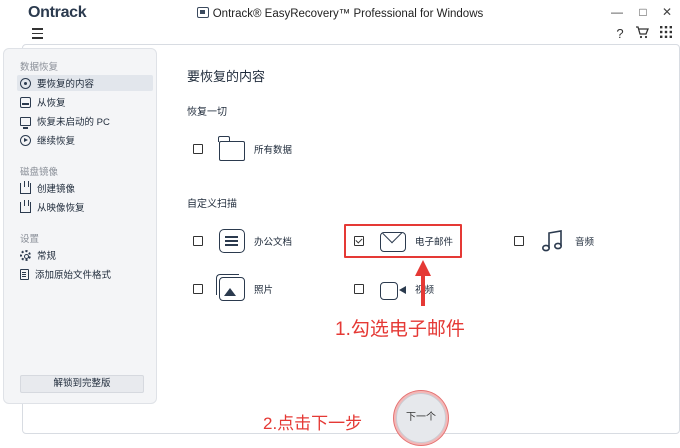 This screenshot has height=448, width=680. I want to click on sidebar-item-add-file-format: 添加原始文件格式, so click(85, 274).